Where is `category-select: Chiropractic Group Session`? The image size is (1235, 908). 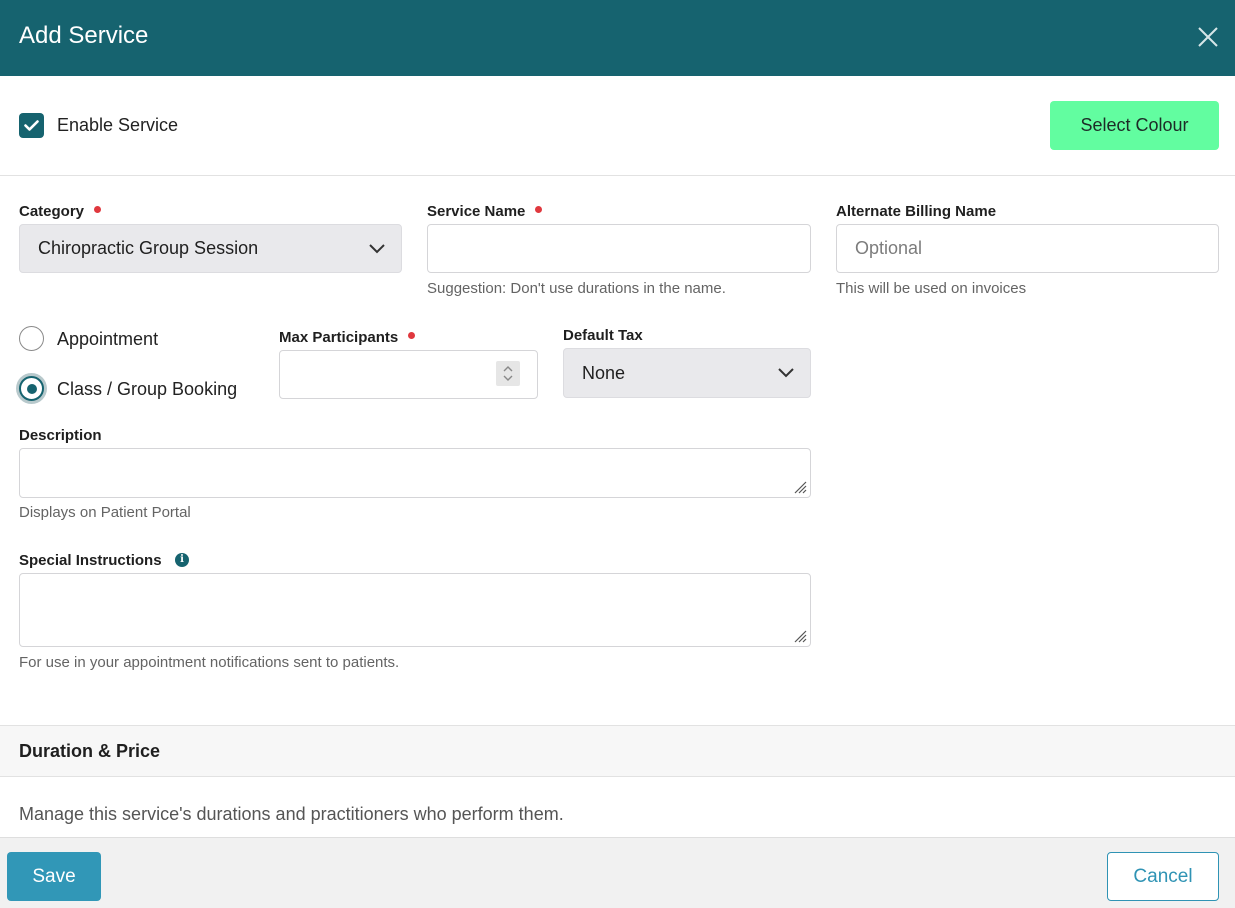 category-select: Chiropractic Group Session is located at coordinates (210, 248).